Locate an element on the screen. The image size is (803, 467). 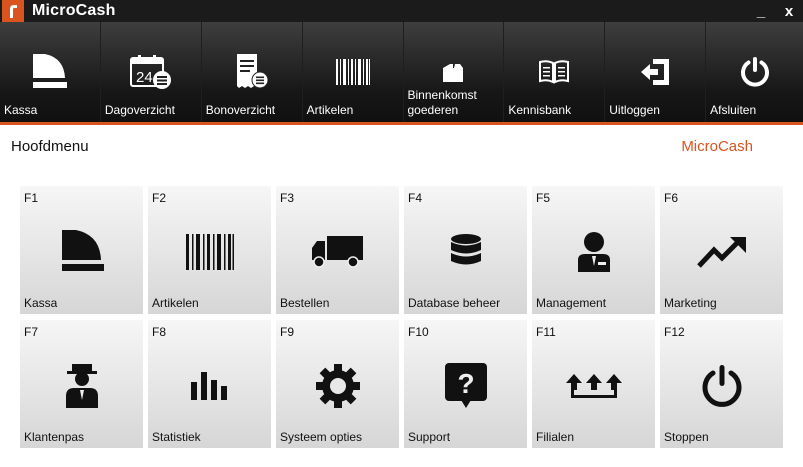
gear-icon is located at coordinates (337, 386).